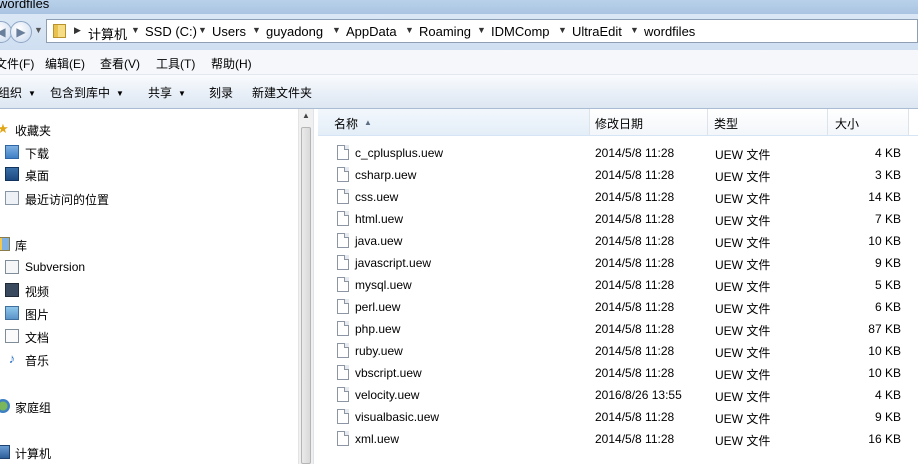  I want to click on column-header-type: 类型, so click(768, 122).